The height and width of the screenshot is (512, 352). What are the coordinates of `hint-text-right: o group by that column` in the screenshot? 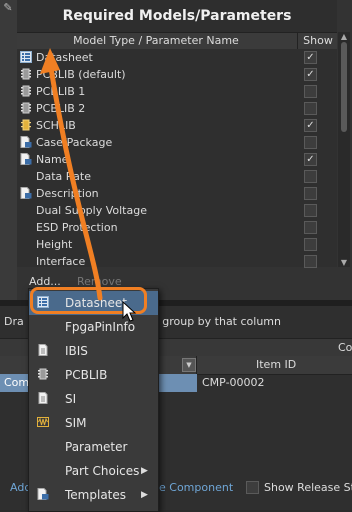 It's located at (216, 321).